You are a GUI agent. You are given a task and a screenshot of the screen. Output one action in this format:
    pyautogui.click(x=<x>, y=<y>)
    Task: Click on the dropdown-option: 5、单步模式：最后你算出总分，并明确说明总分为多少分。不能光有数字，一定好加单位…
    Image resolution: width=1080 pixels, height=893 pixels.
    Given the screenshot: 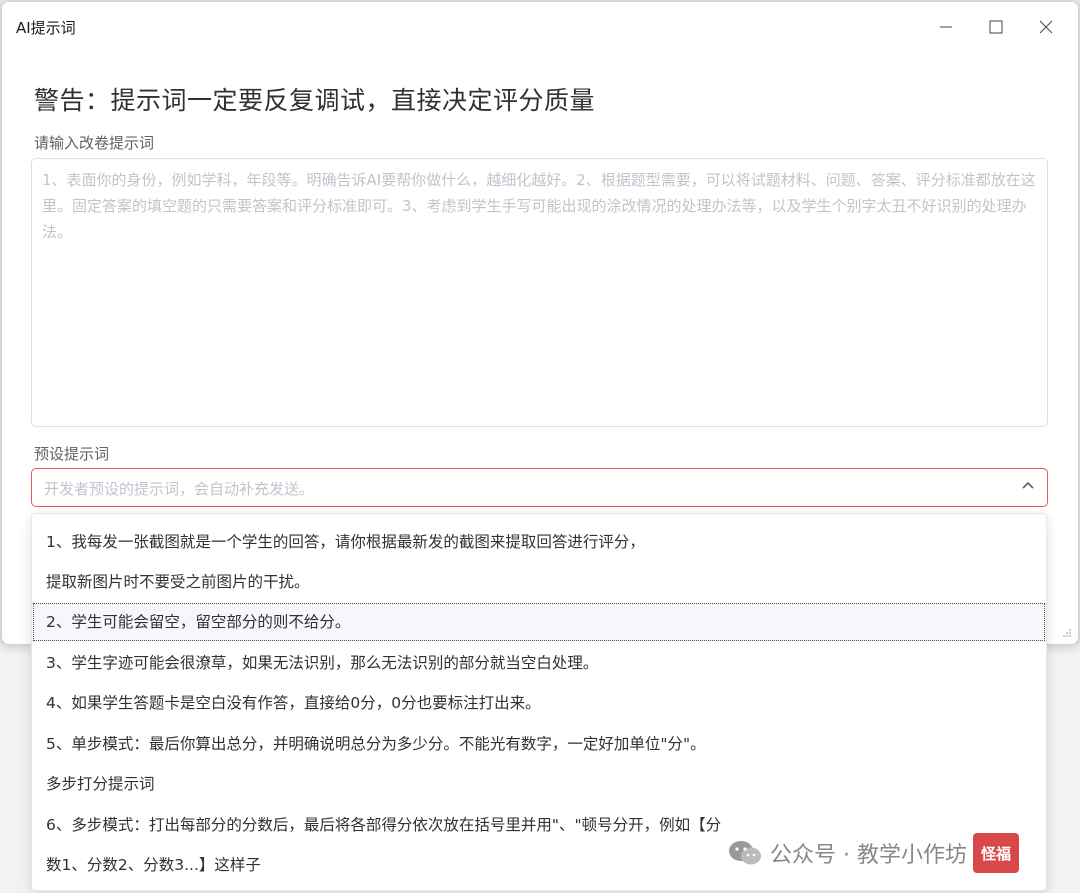 What is the action you would take?
    pyautogui.click(x=539, y=744)
    